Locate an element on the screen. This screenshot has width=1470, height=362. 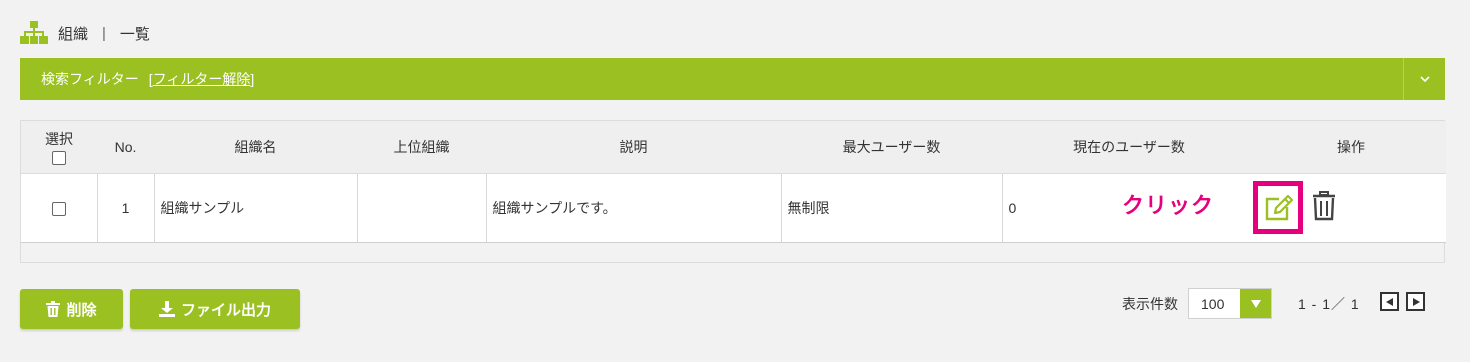
org-tree-icon is located at coordinates (34, 33).